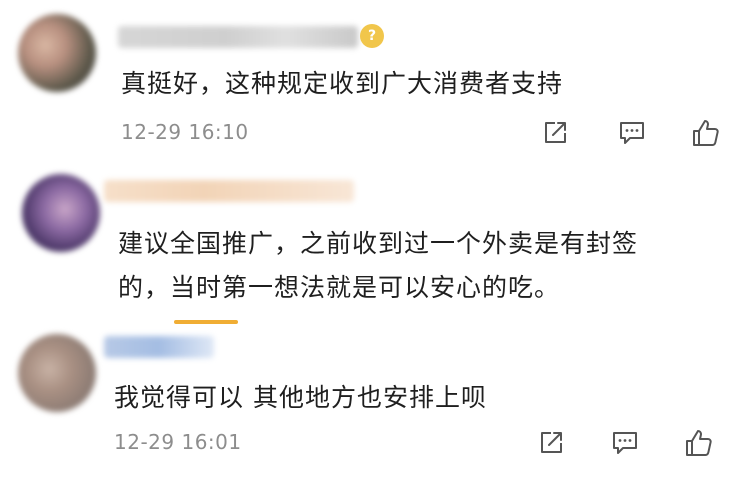  Describe the element at coordinates (418, 266) in the screenshot. I see `comment-text: 建议全国推广，之前收到过一个外卖是有封签 的，当时第一想法就是可以安心的吃。` at that location.